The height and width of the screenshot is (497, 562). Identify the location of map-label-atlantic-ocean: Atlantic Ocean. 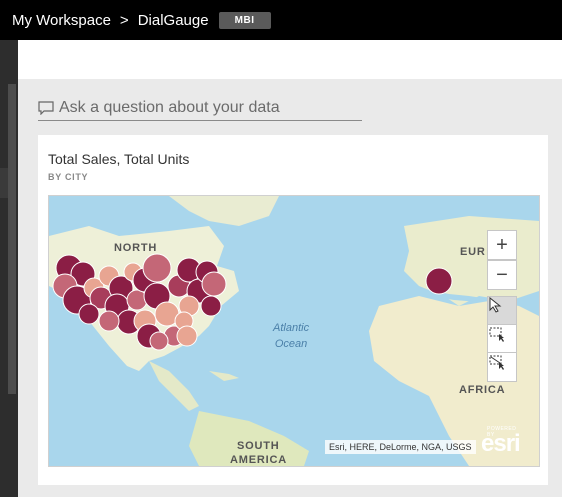
(291, 336).